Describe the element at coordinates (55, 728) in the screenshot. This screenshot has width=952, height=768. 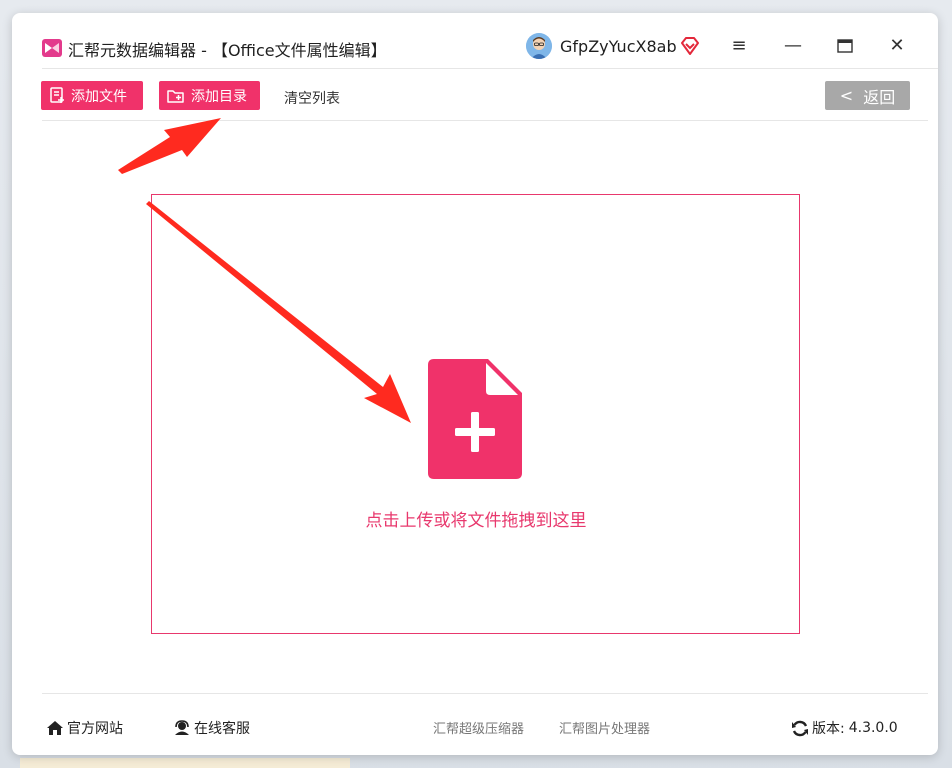
I see `home-icon` at that location.